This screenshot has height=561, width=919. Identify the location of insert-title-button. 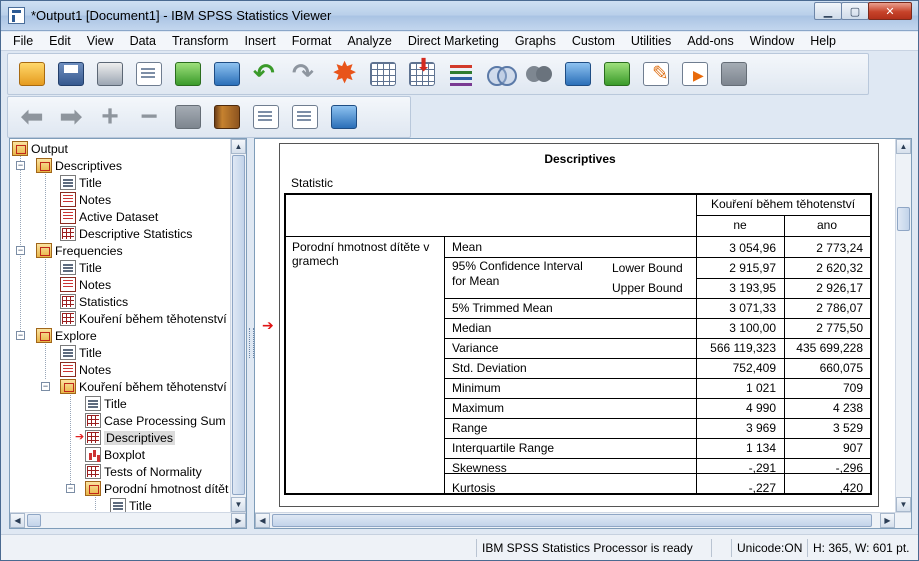
(305, 117).